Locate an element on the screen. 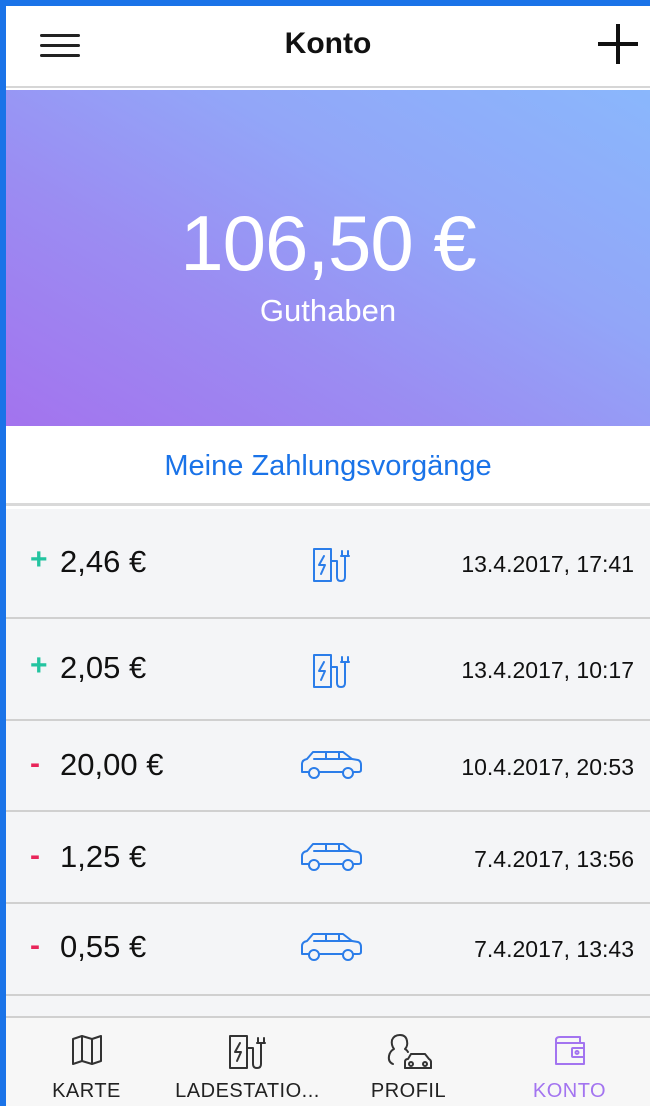  transaction-date: 10.4.2017, 20:53 is located at coordinates (547, 767).